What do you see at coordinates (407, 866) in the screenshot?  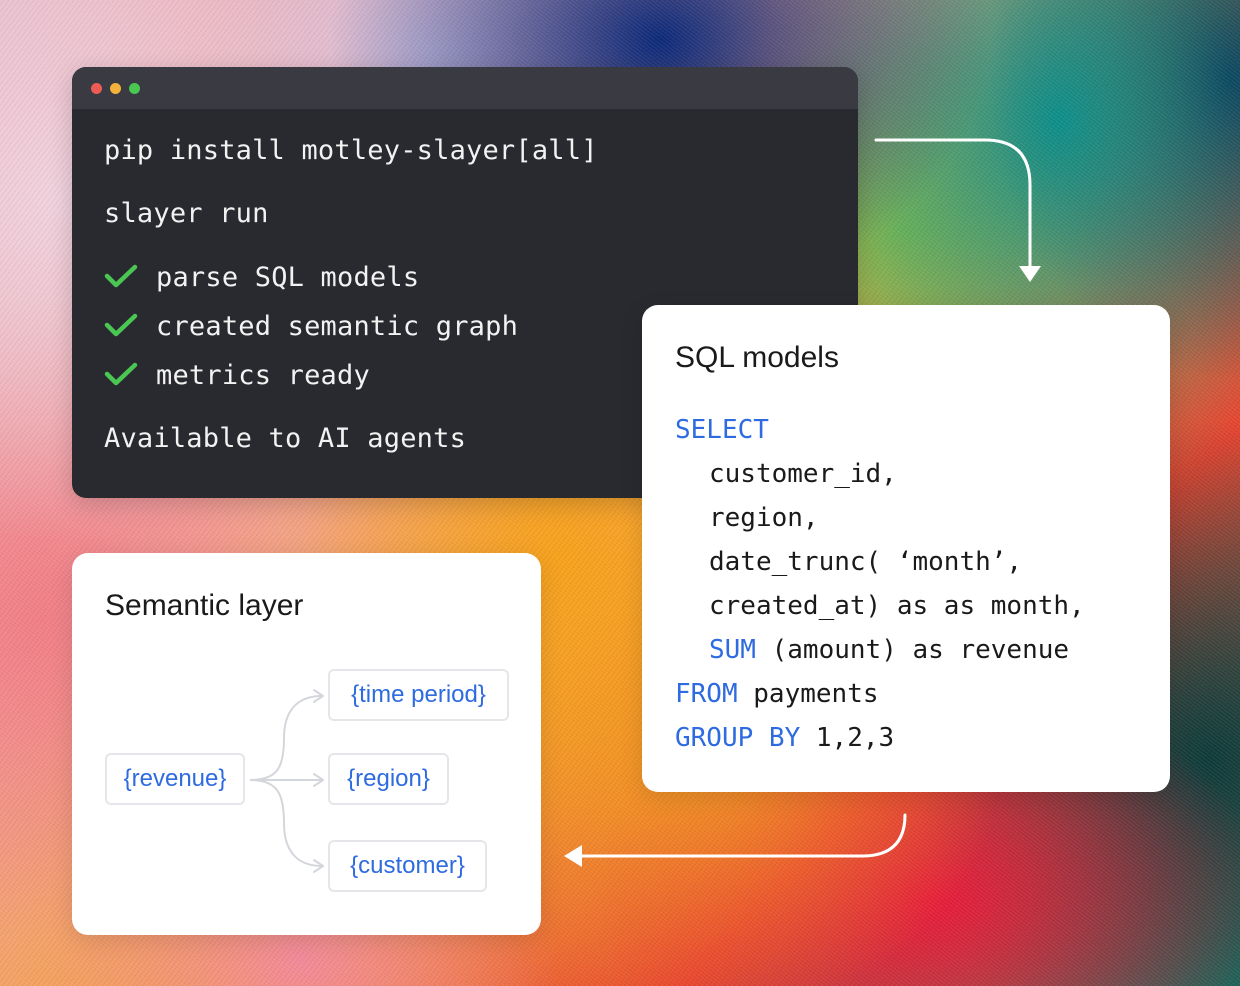 I see `customer-dimension-chip: {customer}` at bounding box center [407, 866].